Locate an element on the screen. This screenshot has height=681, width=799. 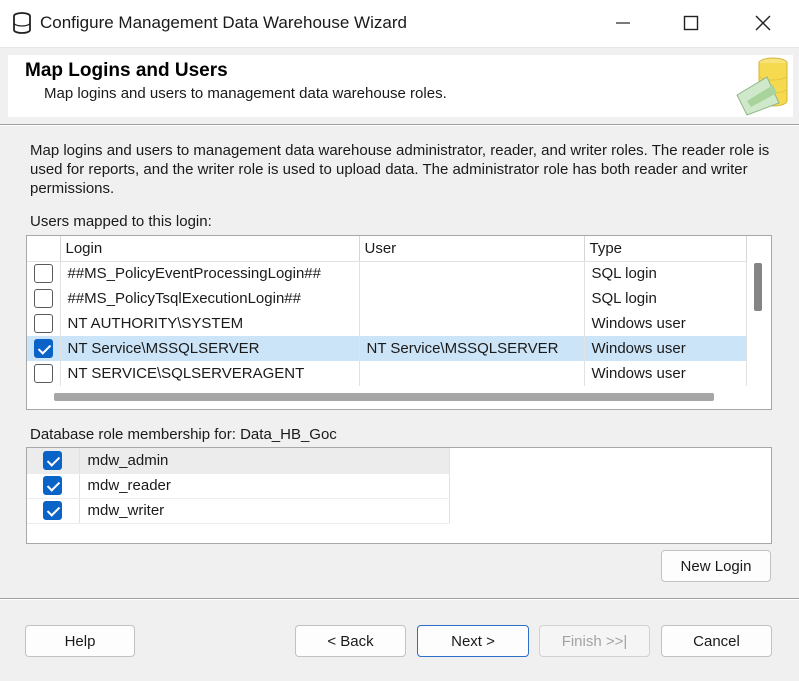
role-name: mdw_admin is located at coordinates (264, 461).